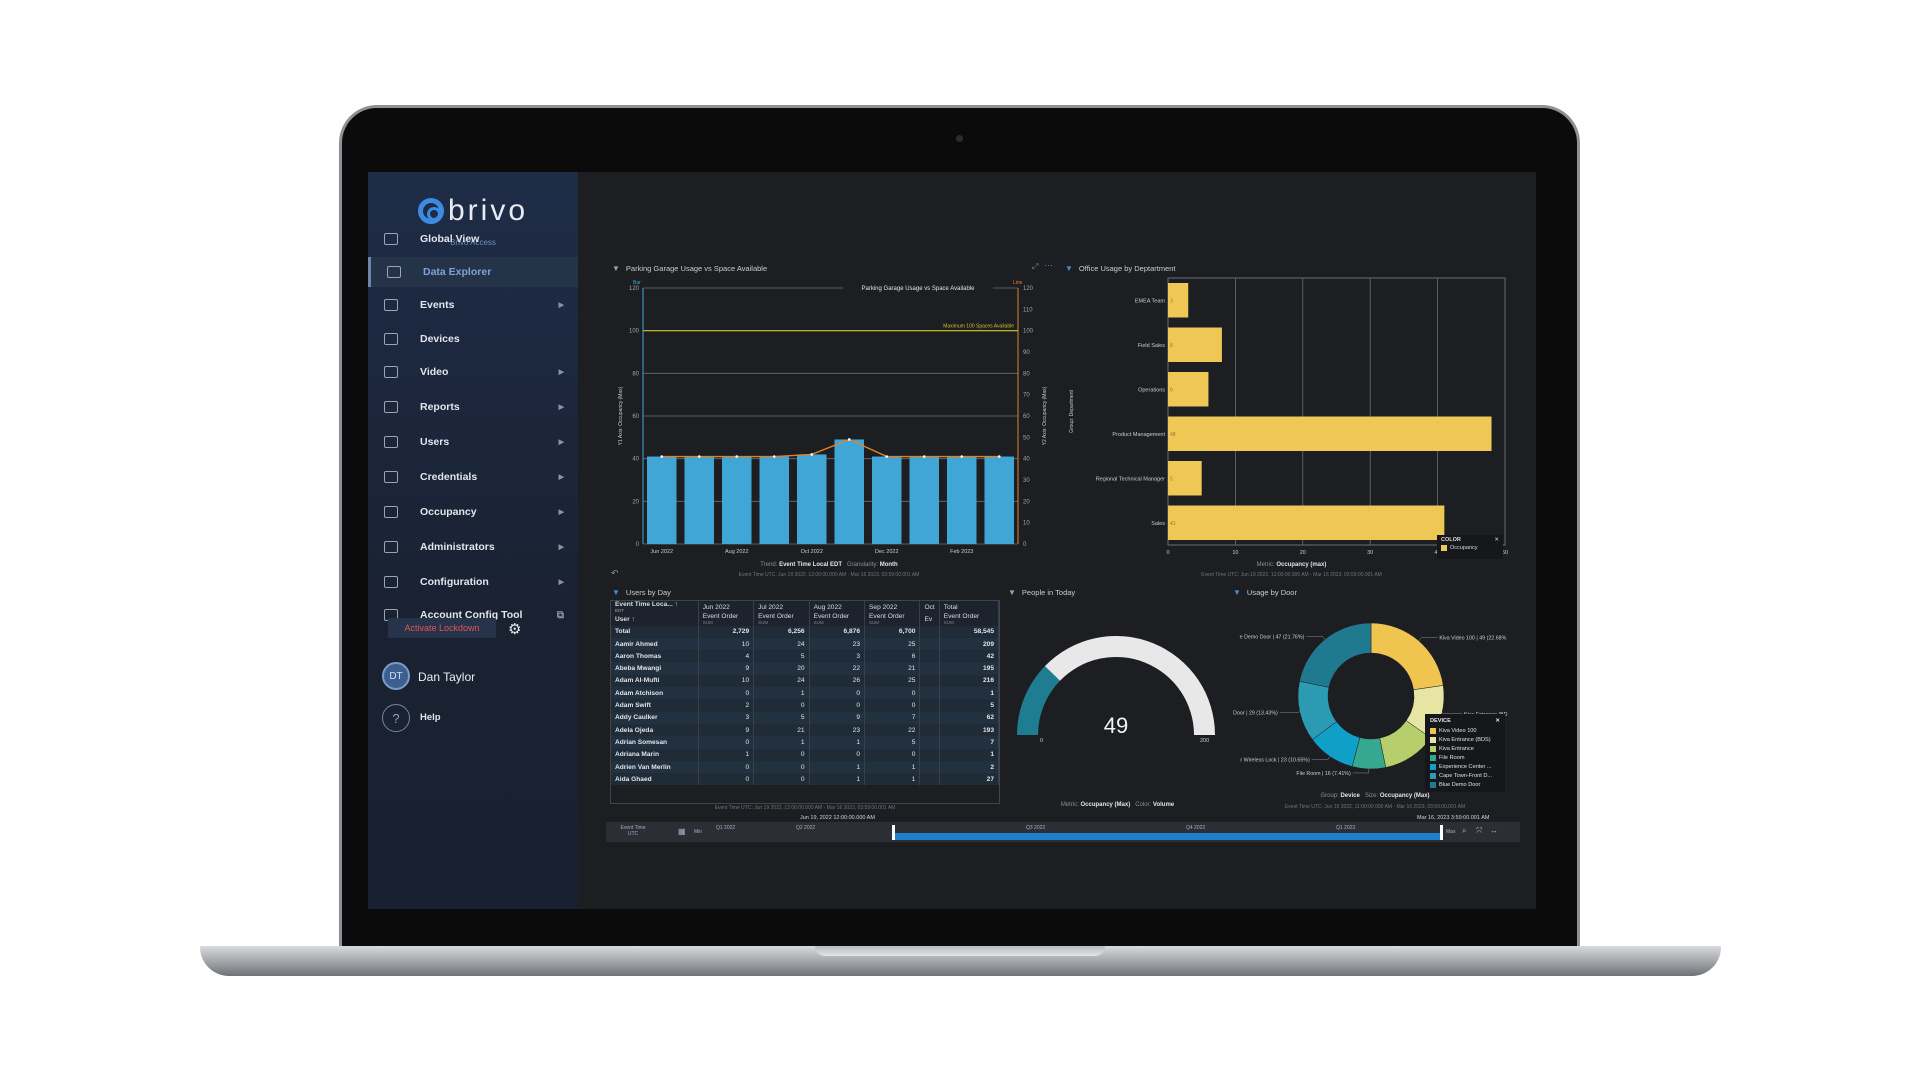 The width and height of the screenshot is (1920, 1080). I want to click on column-header-user: User ↑, so click(655, 619).